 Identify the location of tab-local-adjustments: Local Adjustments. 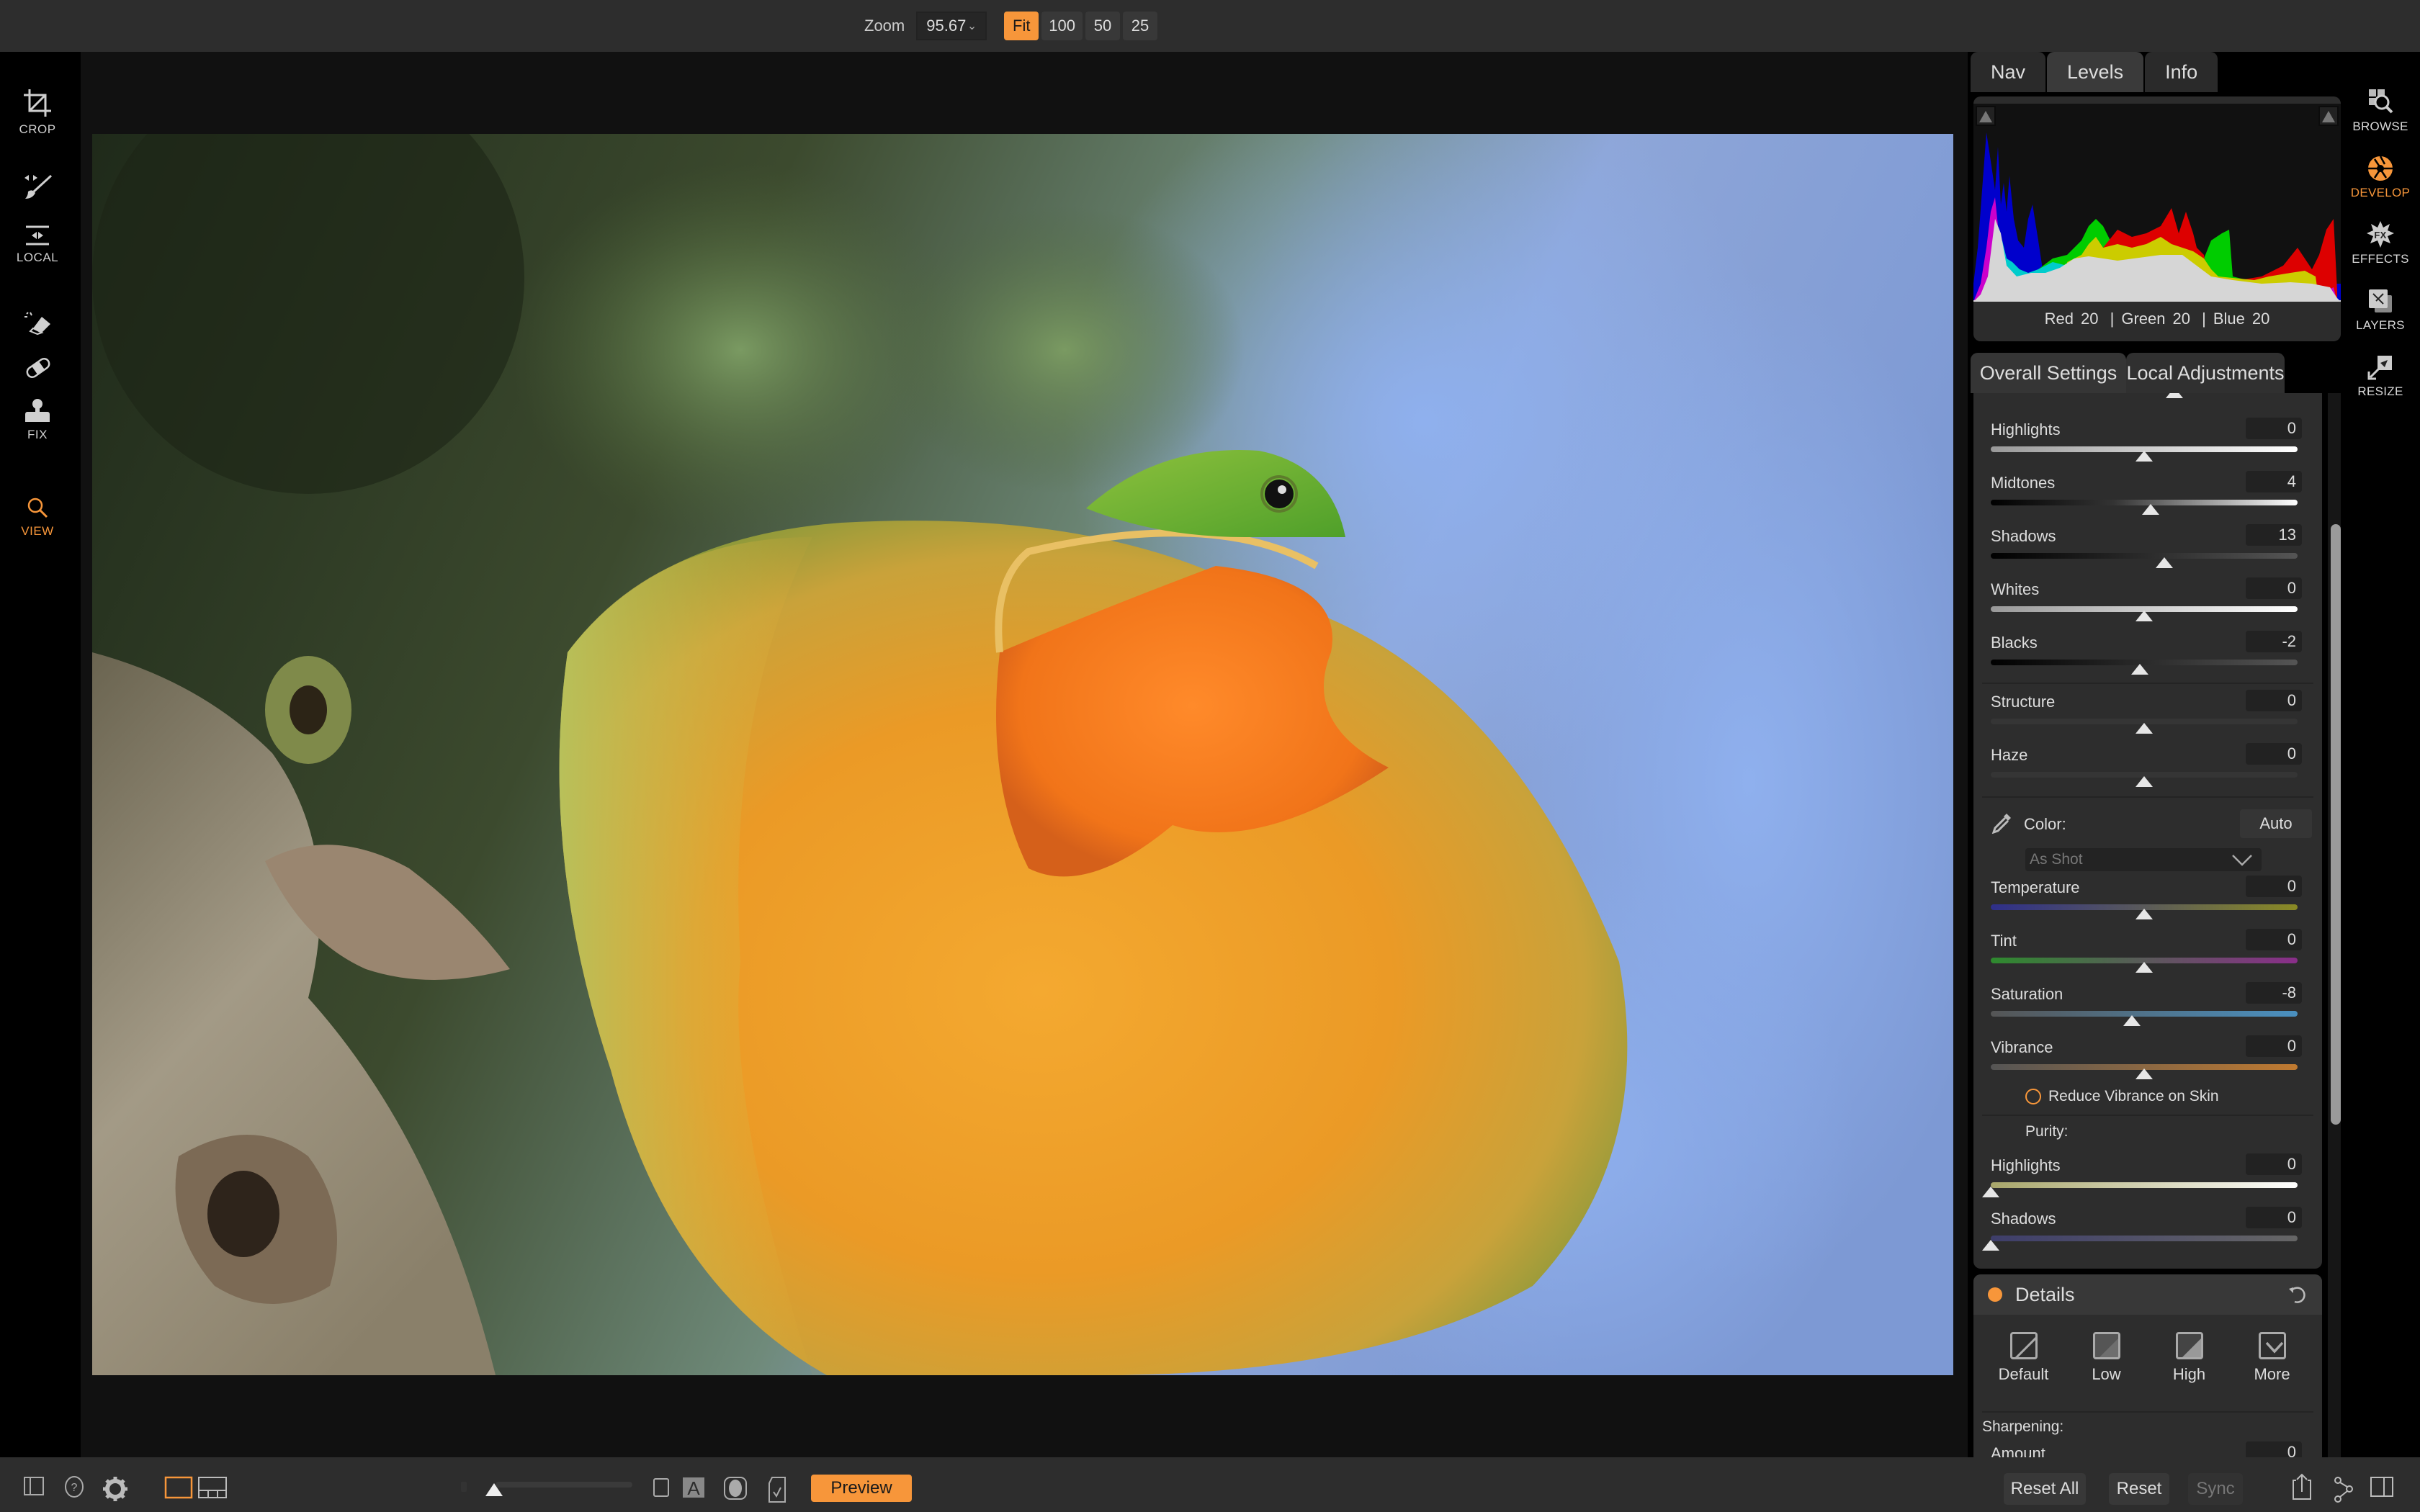
(2205, 373).